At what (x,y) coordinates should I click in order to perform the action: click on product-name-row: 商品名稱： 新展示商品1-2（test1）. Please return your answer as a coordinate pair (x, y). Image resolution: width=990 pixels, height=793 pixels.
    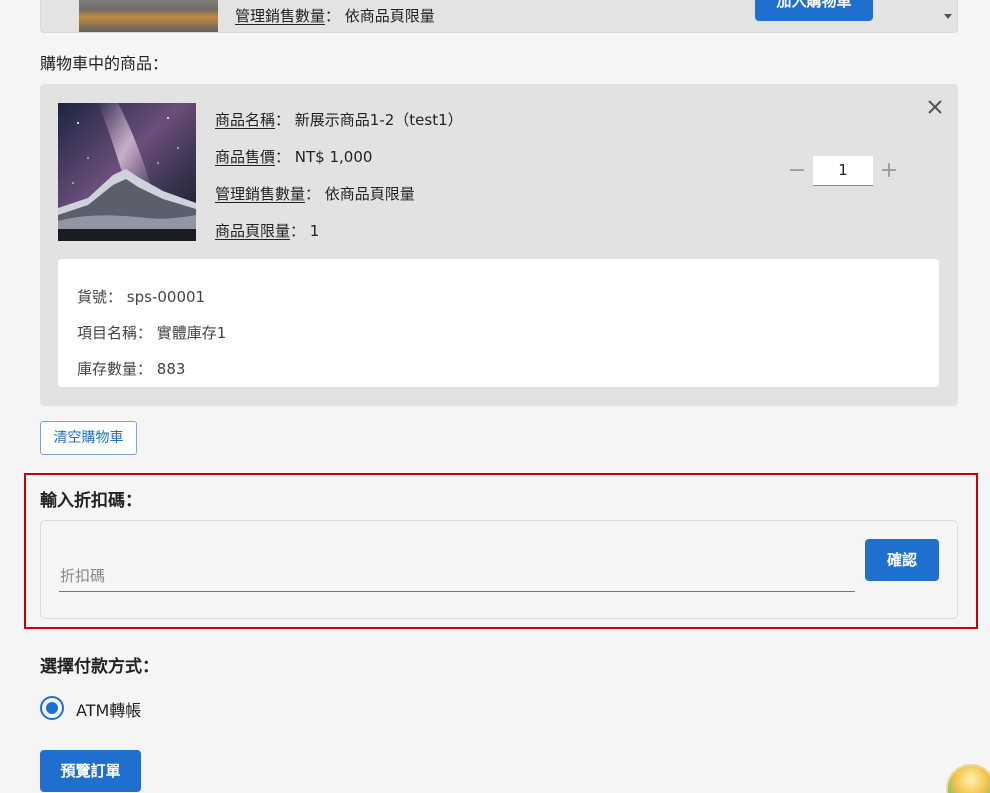
    Looking at the image, I should click on (339, 120).